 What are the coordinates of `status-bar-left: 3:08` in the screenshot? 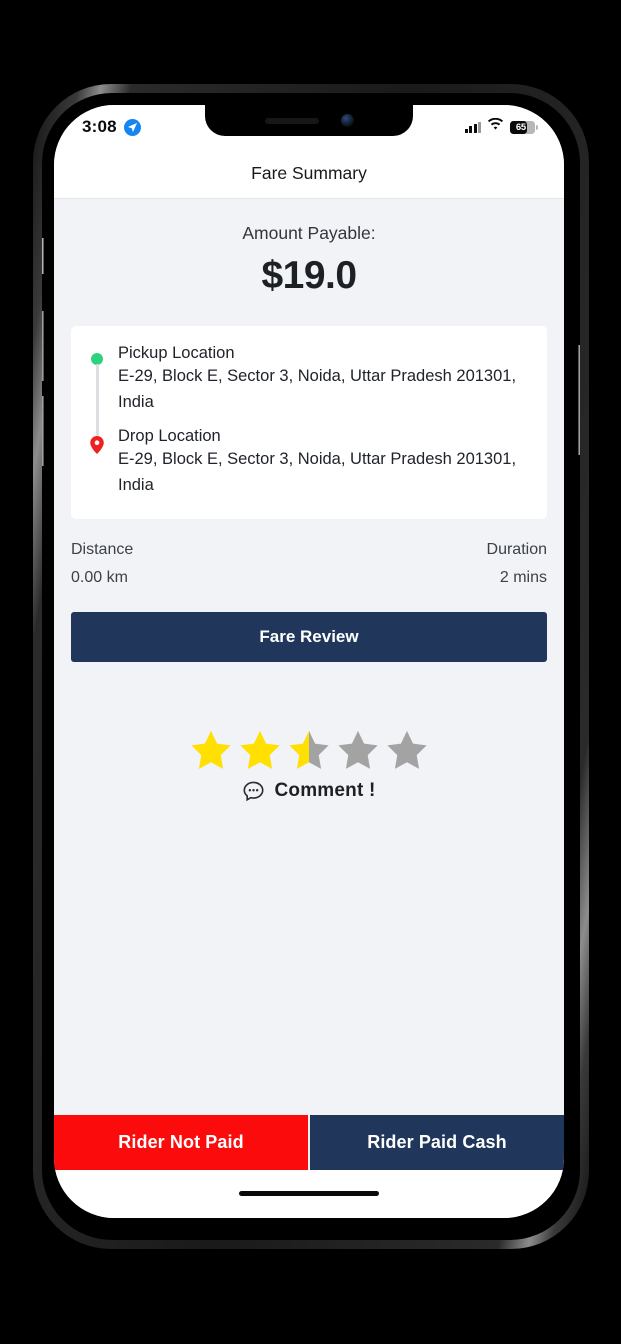 It's located at (111, 127).